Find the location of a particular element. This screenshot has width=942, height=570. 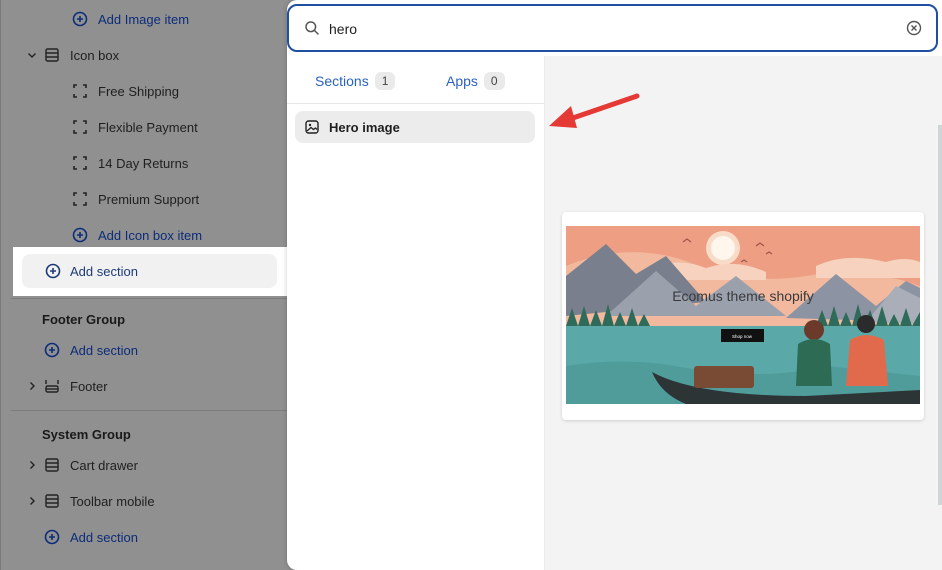

clear-search-icon is located at coordinates (914, 28).